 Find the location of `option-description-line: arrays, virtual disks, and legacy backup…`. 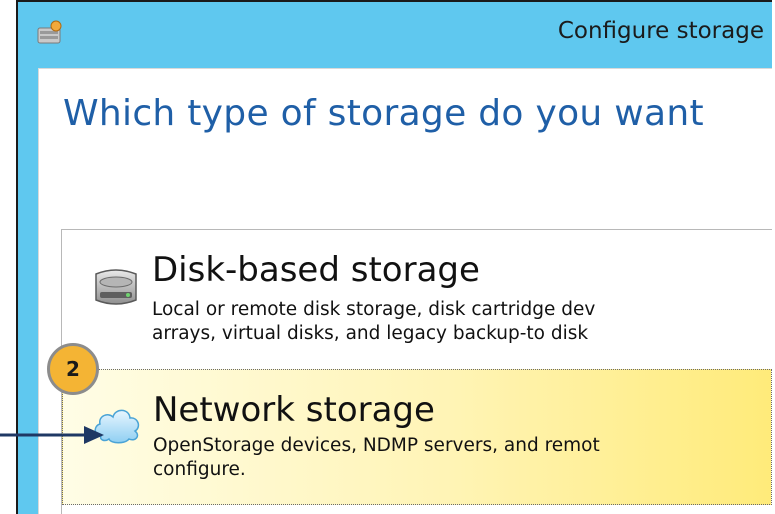

option-description-line: arrays, virtual disks, and legacy backup… is located at coordinates (370, 333).